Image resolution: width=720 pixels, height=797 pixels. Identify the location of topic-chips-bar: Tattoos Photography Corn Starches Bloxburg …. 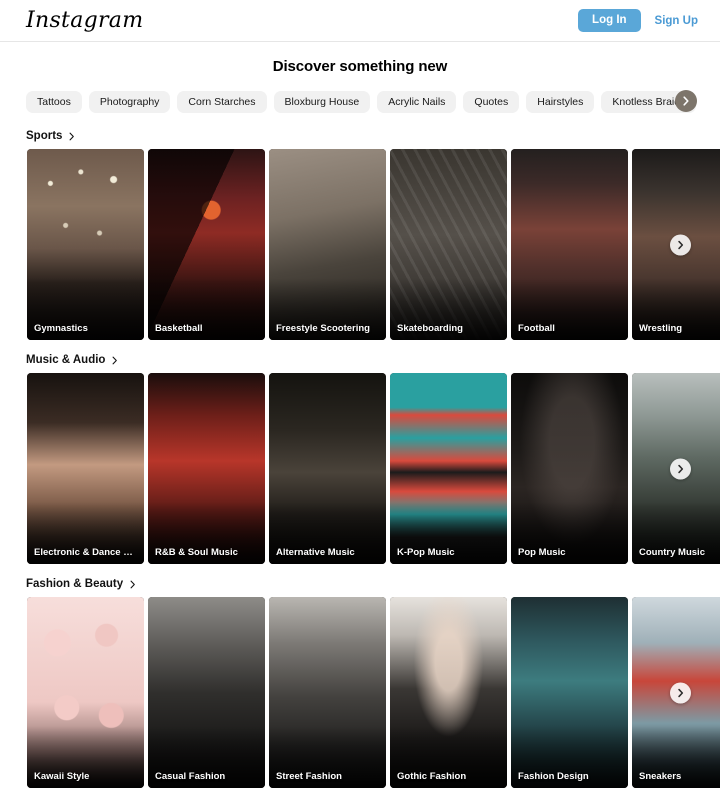
(360, 102).